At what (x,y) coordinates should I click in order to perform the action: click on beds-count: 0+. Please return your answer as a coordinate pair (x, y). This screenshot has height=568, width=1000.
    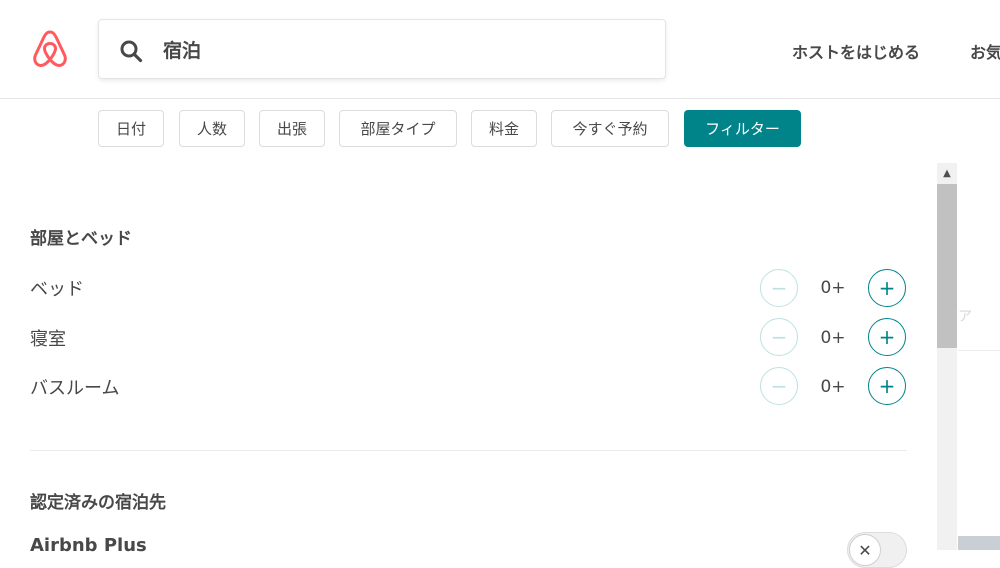
    Looking at the image, I should click on (833, 288).